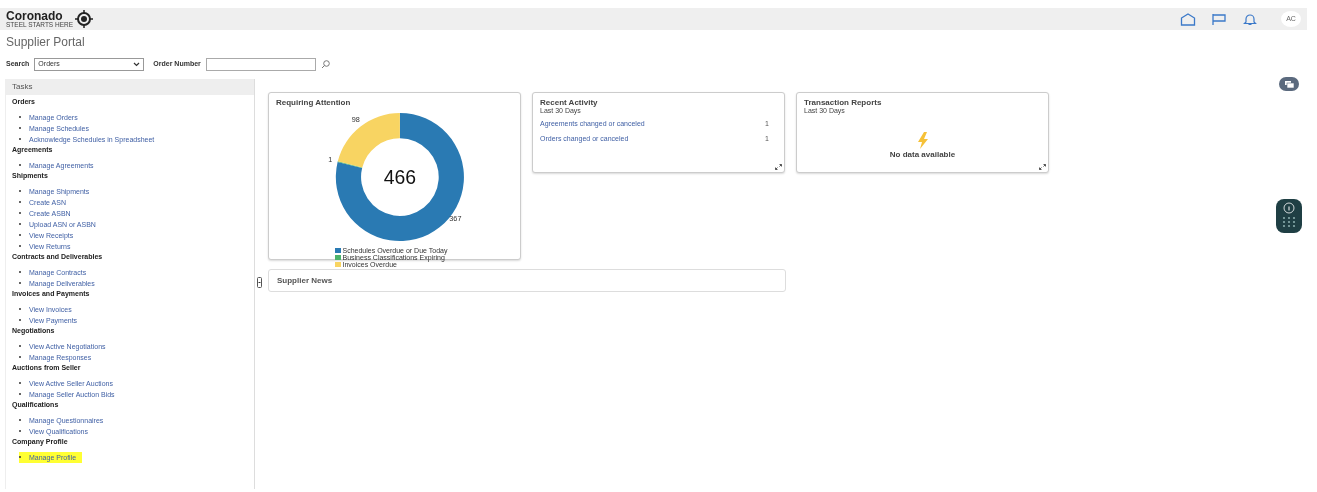 The height and width of the screenshot is (492, 1317). What do you see at coordinates (1289, 216) in the screenshot?
I see `info-widget-icon` at bounding box center [1289, 216].